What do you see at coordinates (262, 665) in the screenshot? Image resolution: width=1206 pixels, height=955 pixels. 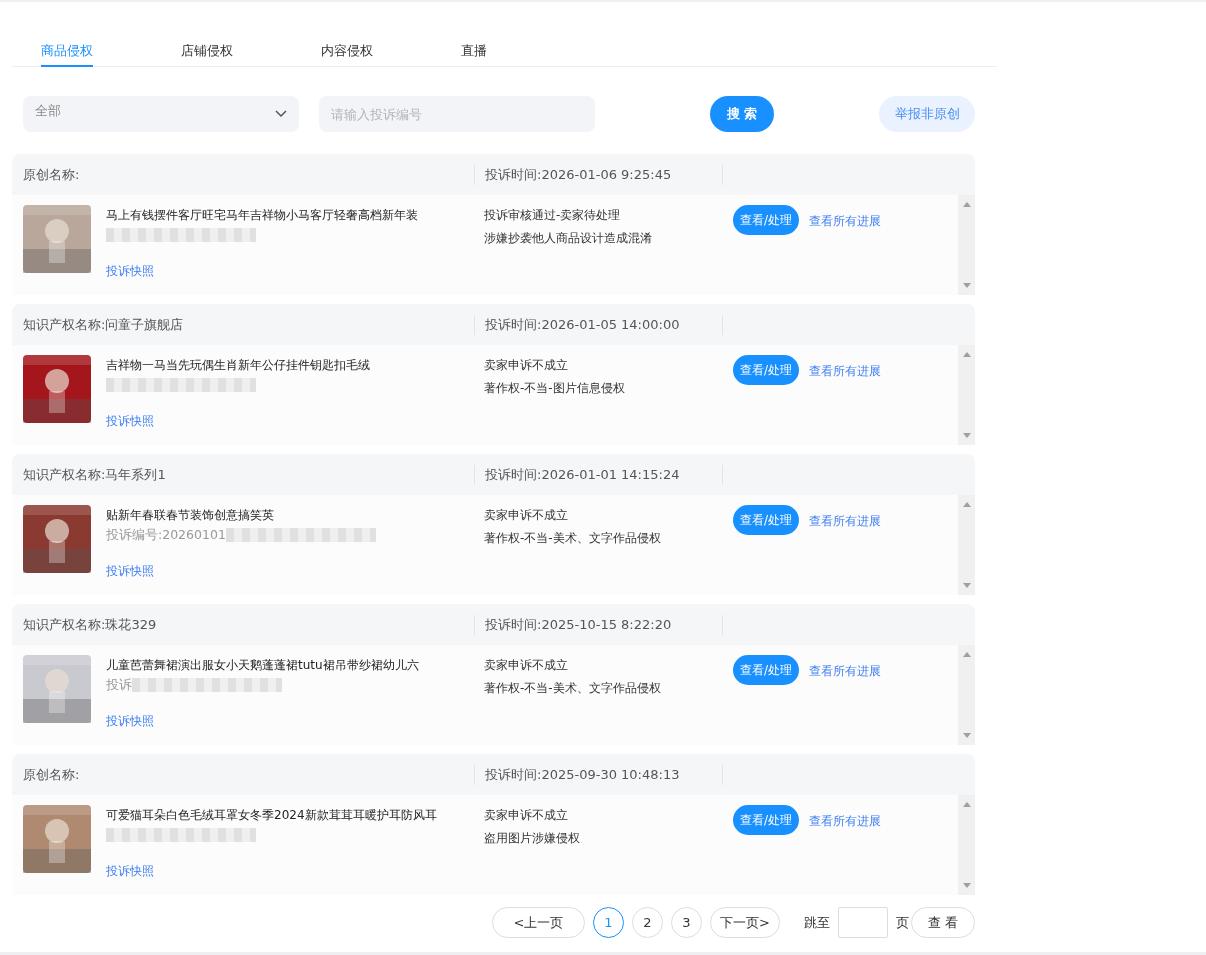 I see `product-title: 儿童芭蕾舞裙演出服女小天鹅蓬蓬裙tutu裙吊带纱裙幼儿六` at bounding box center [262, 665].